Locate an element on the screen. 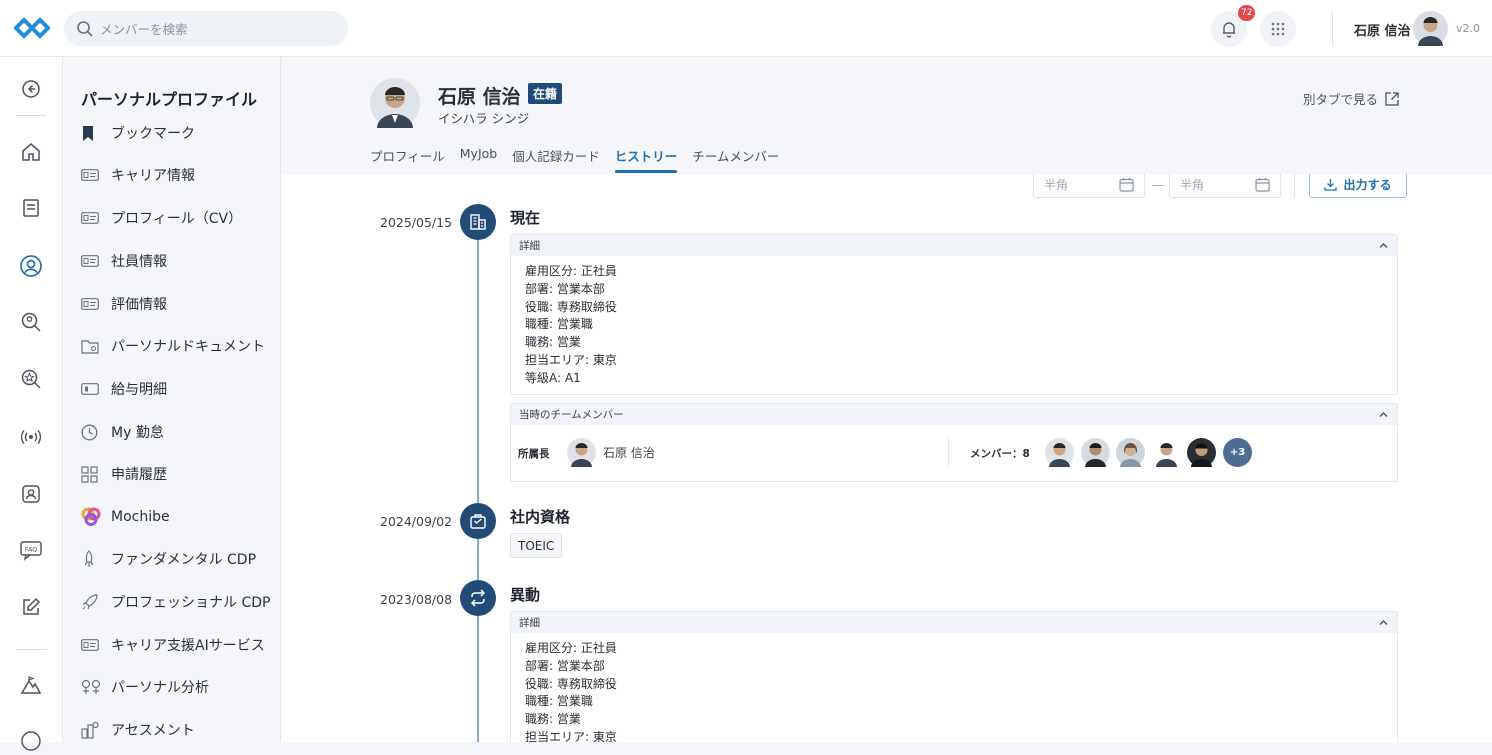 The width and height of the screenshot is (1492, 755). team-panel-header: 当時のチームメンバー is located at coordinates (954, 414).